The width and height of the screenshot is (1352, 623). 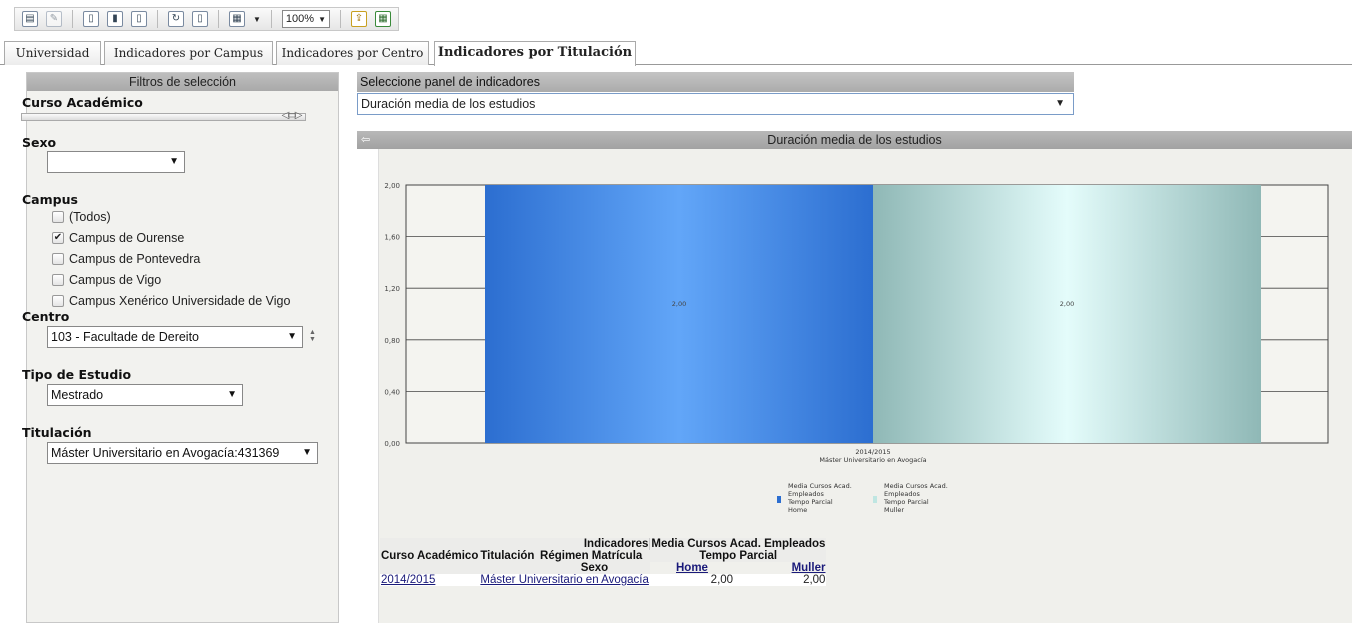 I want to click on campus-option-label: Campus de Vigo, so click(x=115, y=280).